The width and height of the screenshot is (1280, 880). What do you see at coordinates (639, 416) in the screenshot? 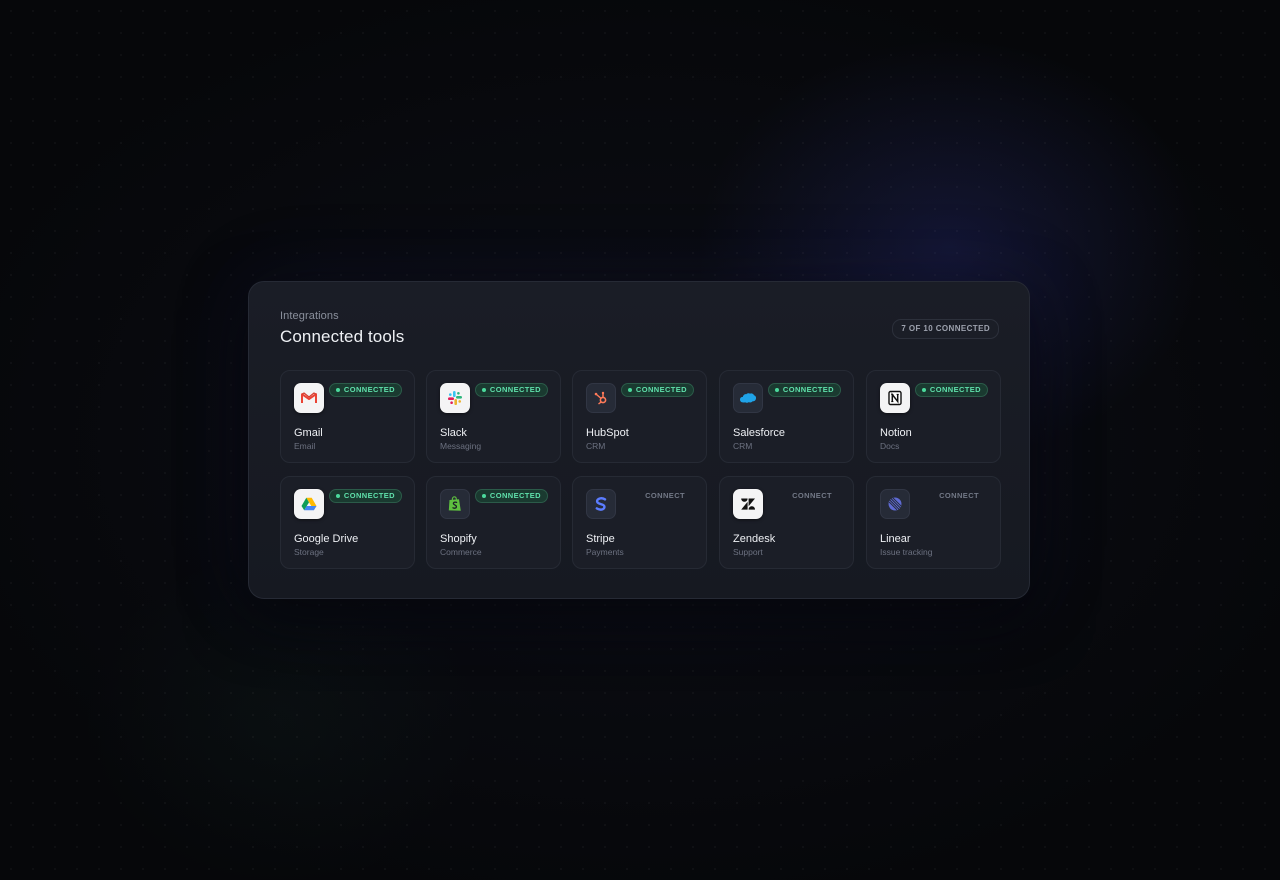
I see `integration-card-hubspot: CONNECTED HubSpot CRM` at bounding box center [639, 416].